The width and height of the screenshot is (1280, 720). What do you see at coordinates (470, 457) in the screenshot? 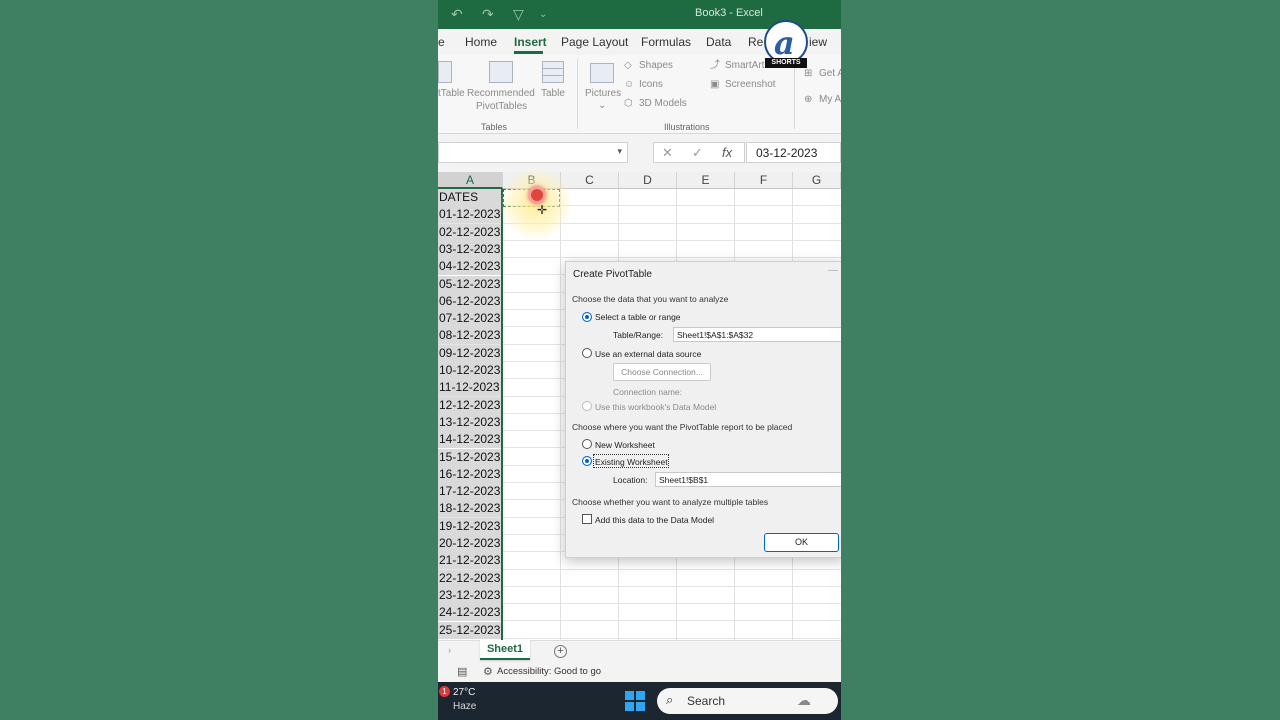
I see `date-cell: 15-12-2023` at bounding box center [470, 457].